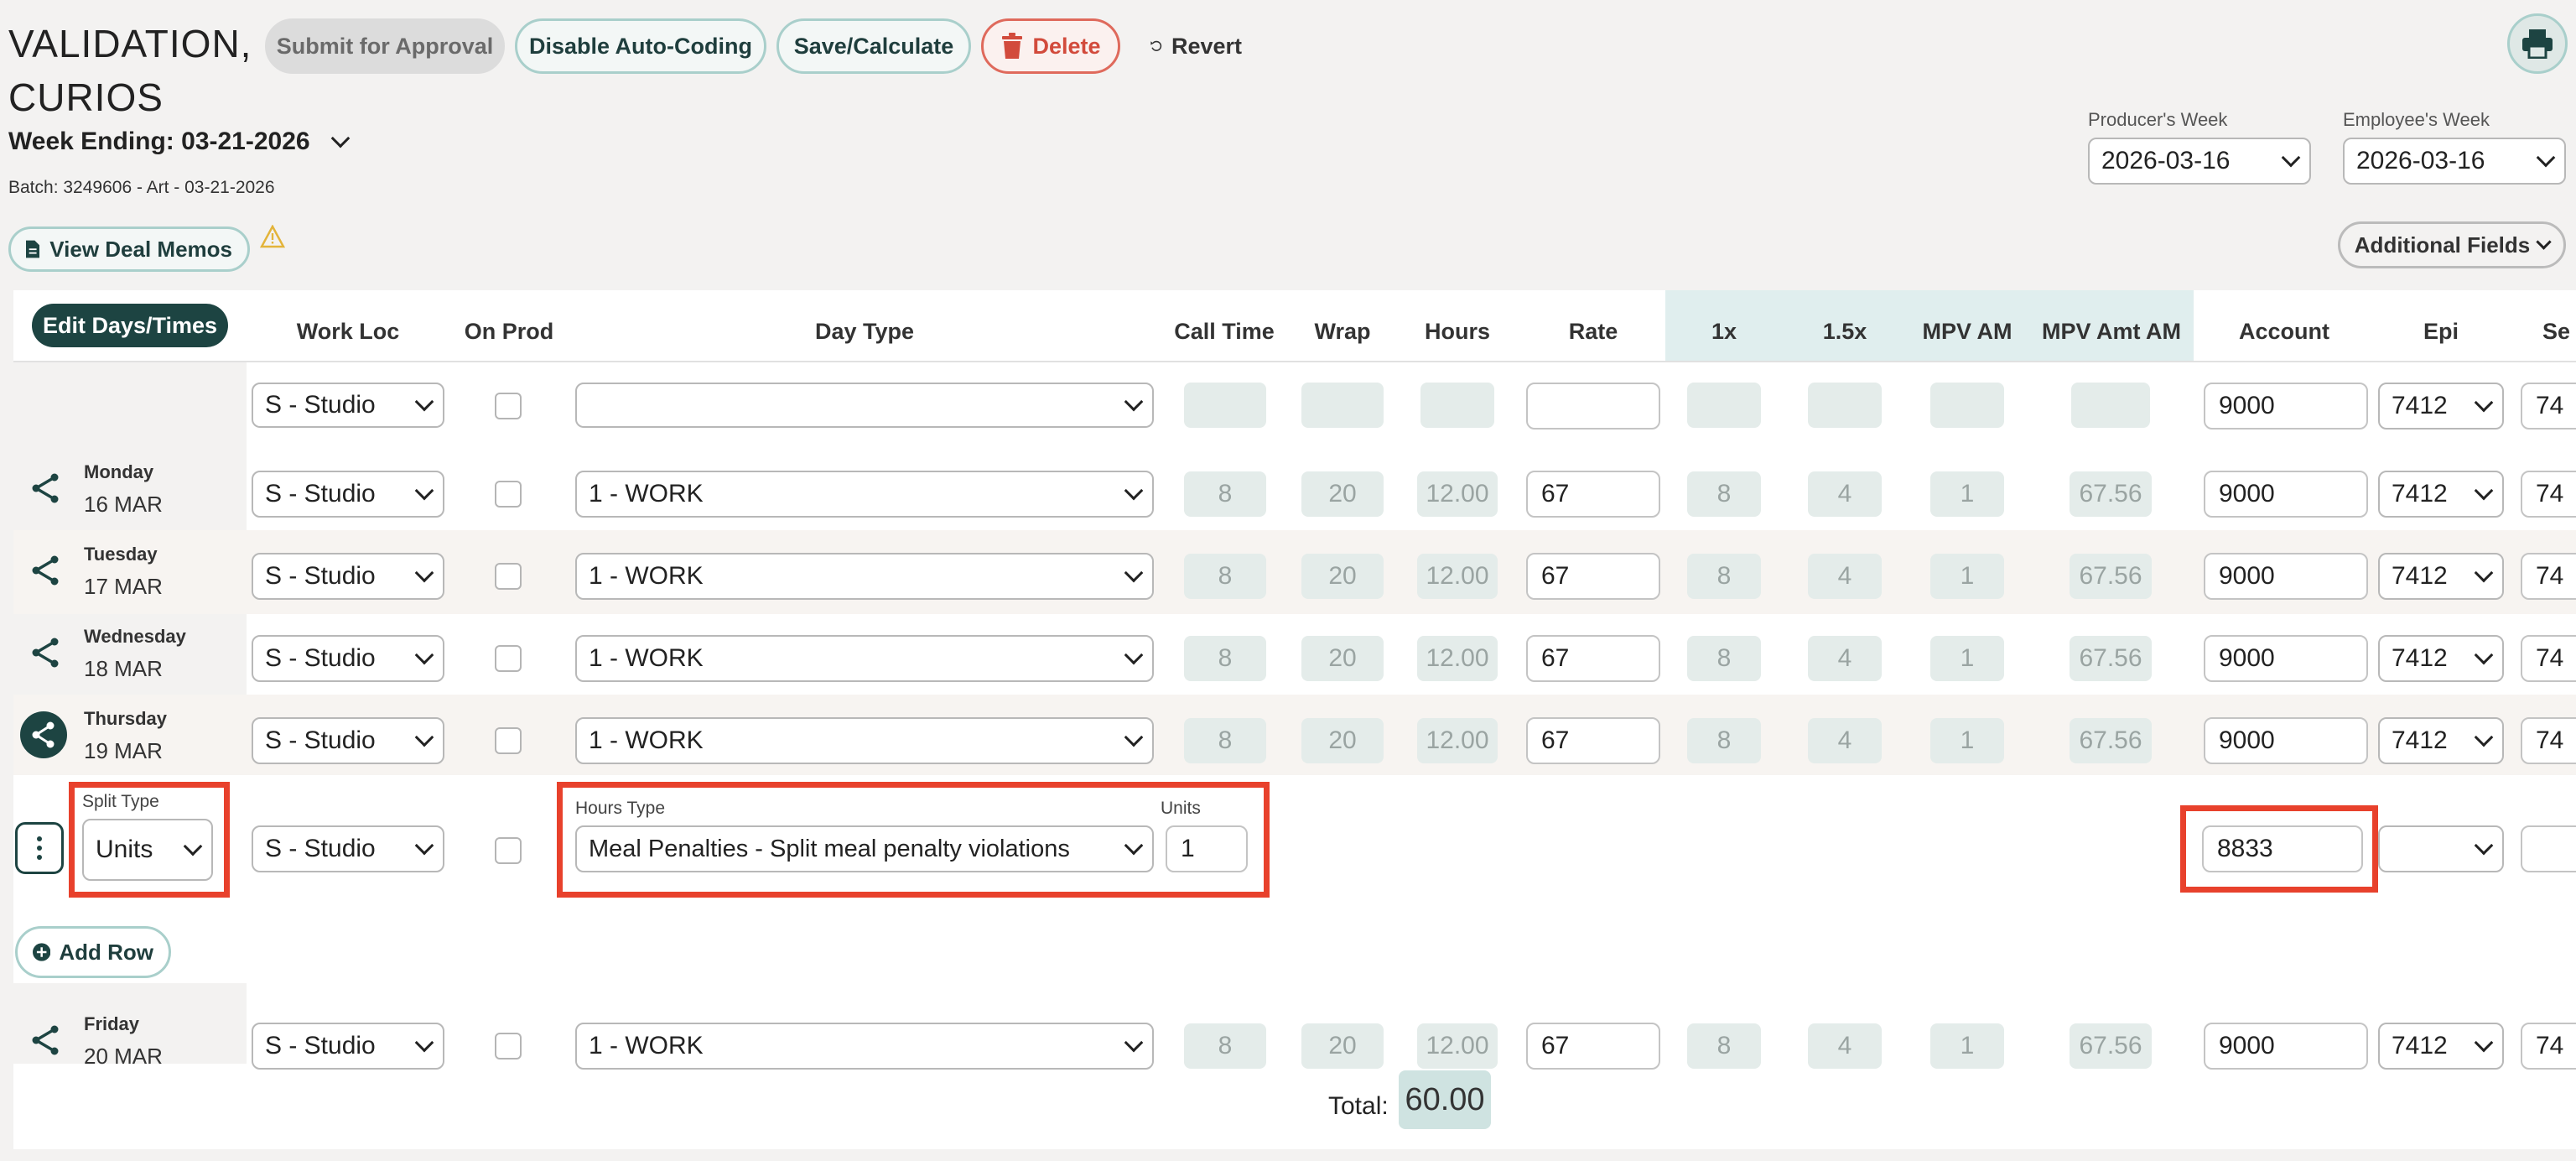 The height and width of the screenshot is (1161, 2576). Describe the element at coordinates (123, 586) in the screenshot. I see `day-date: 17 MAR` at that location.